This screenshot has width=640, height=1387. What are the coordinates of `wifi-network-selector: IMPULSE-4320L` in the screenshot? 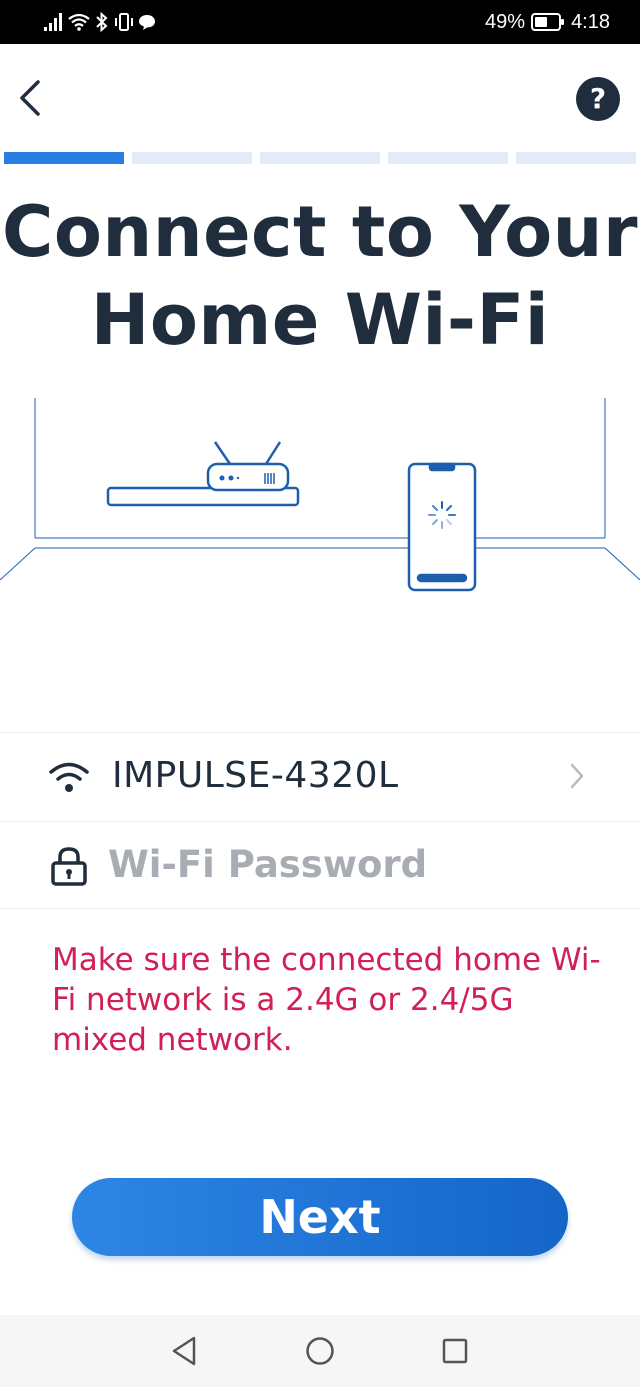 It's located at (320, 777).